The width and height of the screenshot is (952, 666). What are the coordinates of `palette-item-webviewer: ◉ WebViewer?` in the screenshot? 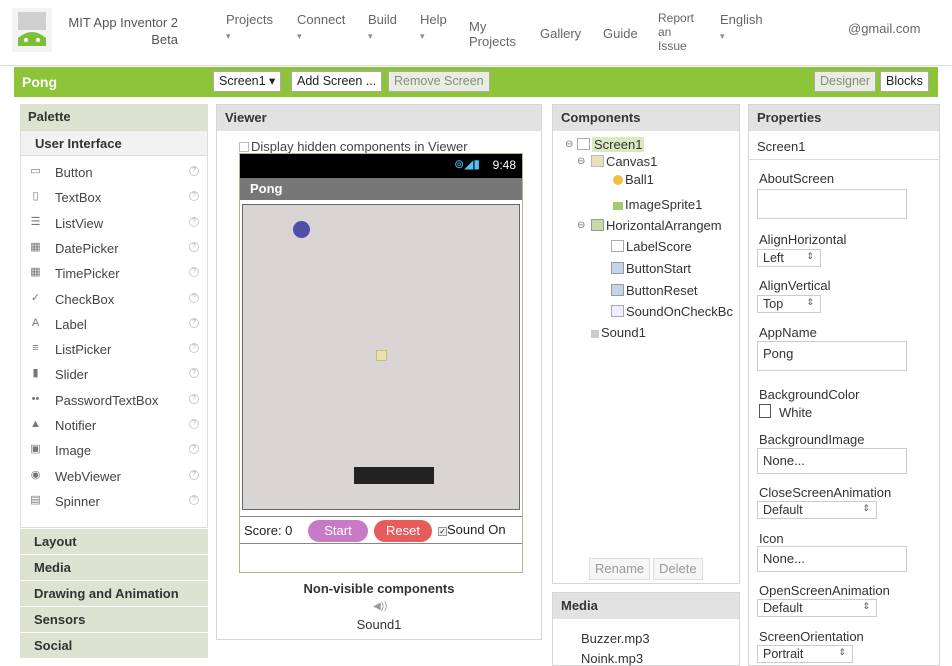 It's located at (113, 476).